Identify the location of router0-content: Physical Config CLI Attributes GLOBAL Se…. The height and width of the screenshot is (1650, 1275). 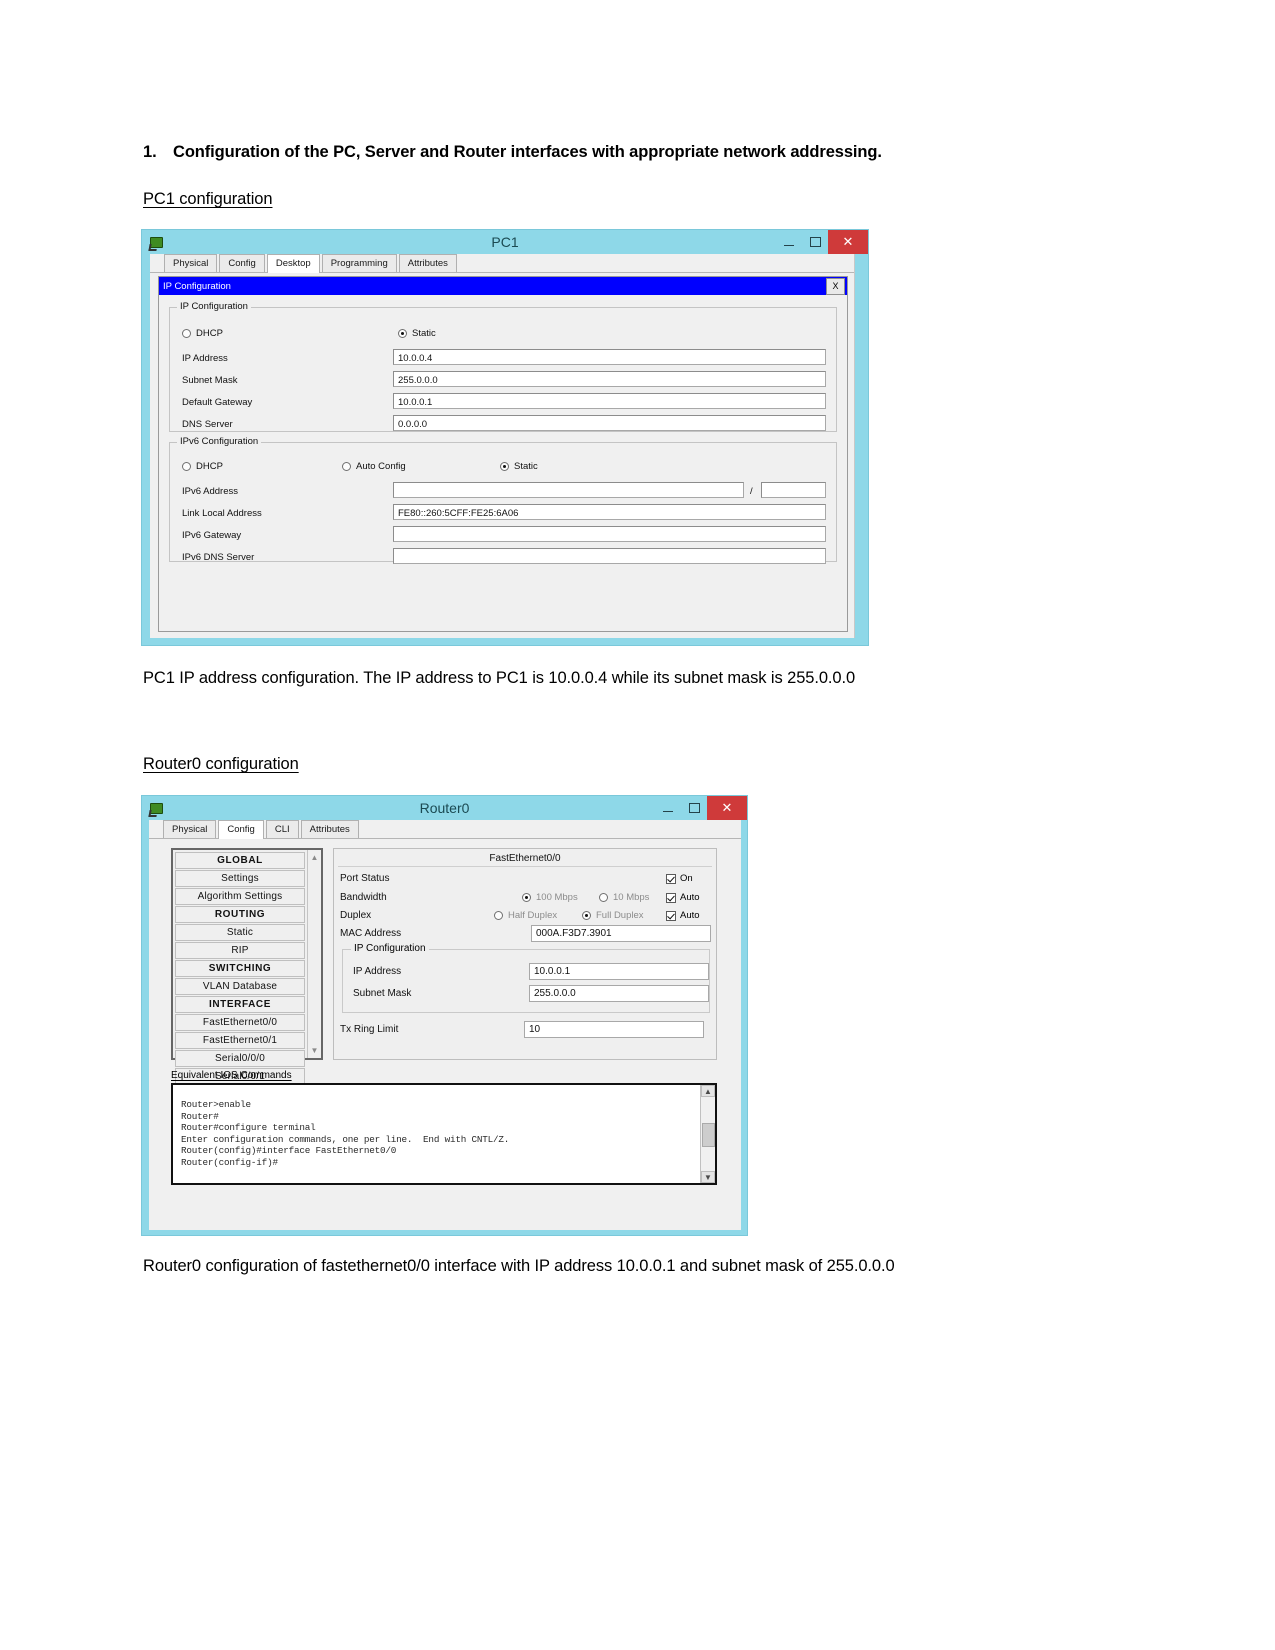
(445, 1025).